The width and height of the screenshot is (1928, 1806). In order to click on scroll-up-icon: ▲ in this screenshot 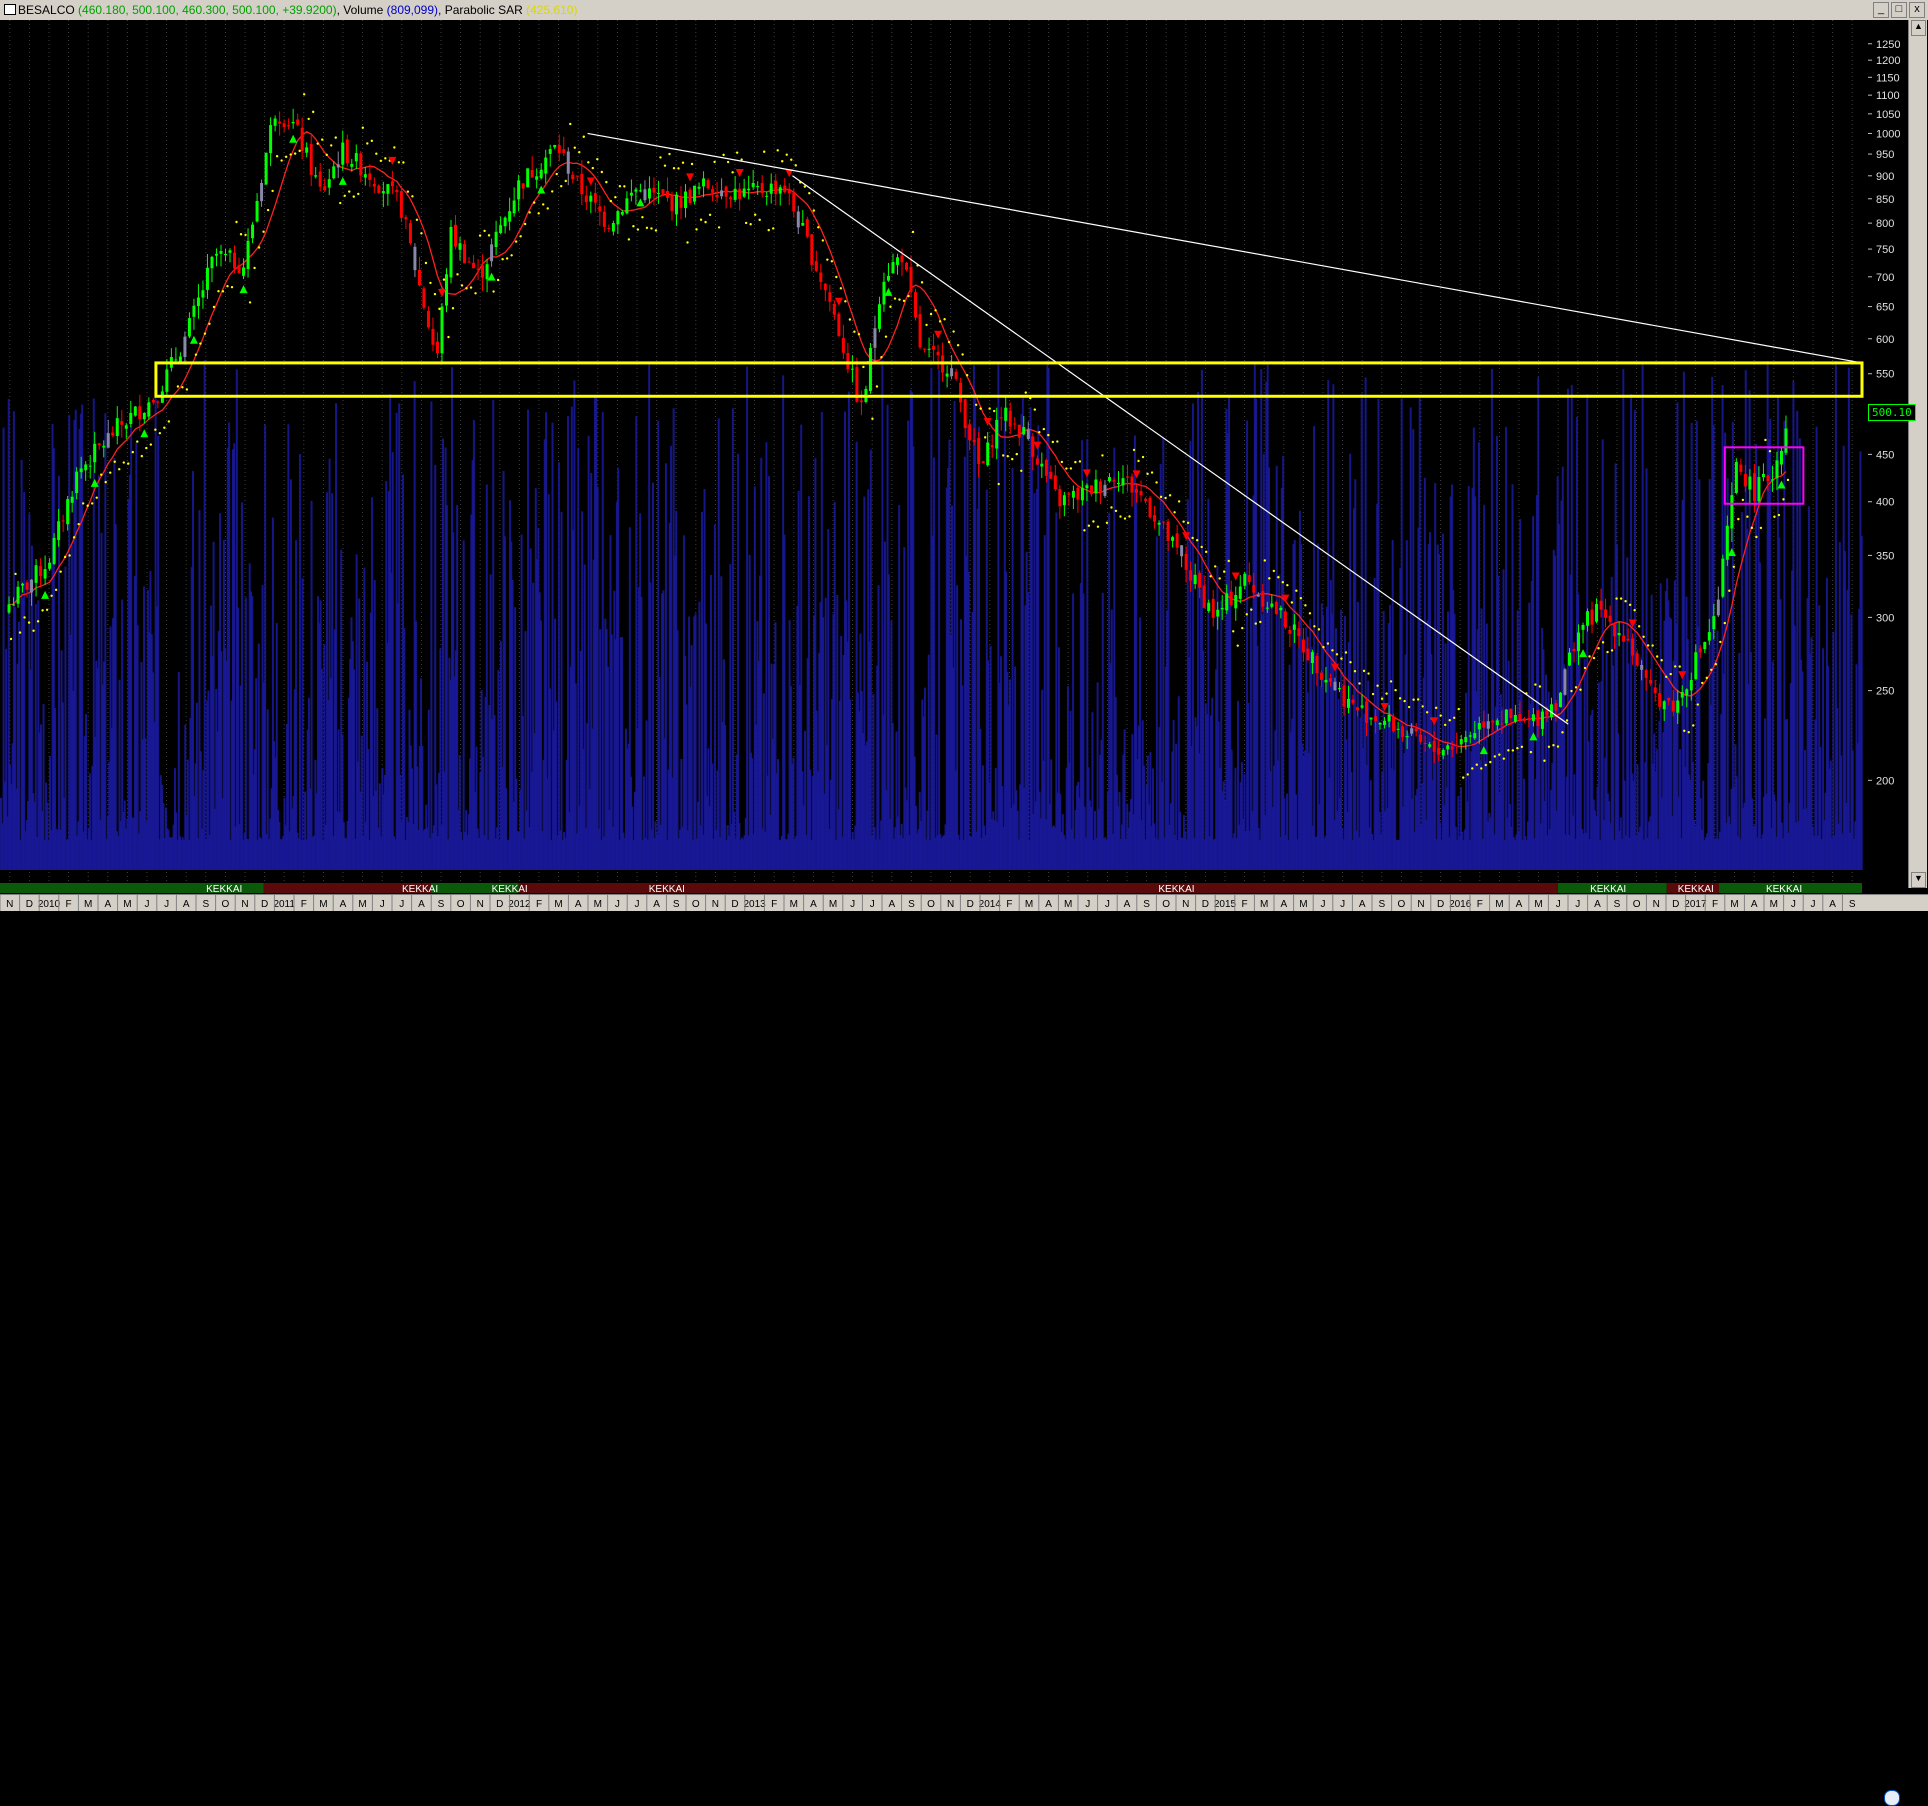, I will do `click(1918, 28)`.